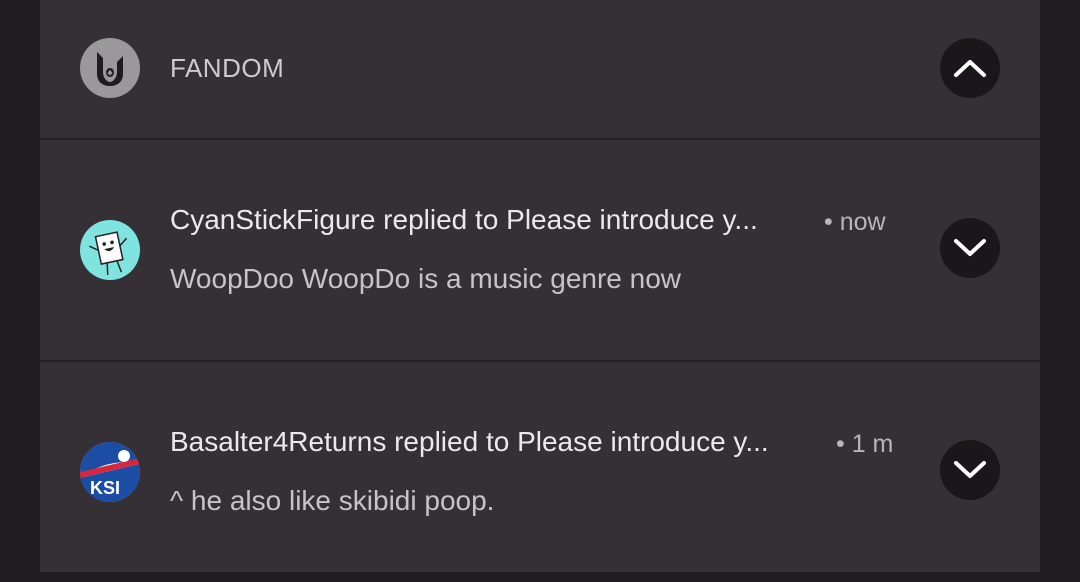 The image size is (1080, 582). I want to click on chevron-up-icon, so click(970, 68).